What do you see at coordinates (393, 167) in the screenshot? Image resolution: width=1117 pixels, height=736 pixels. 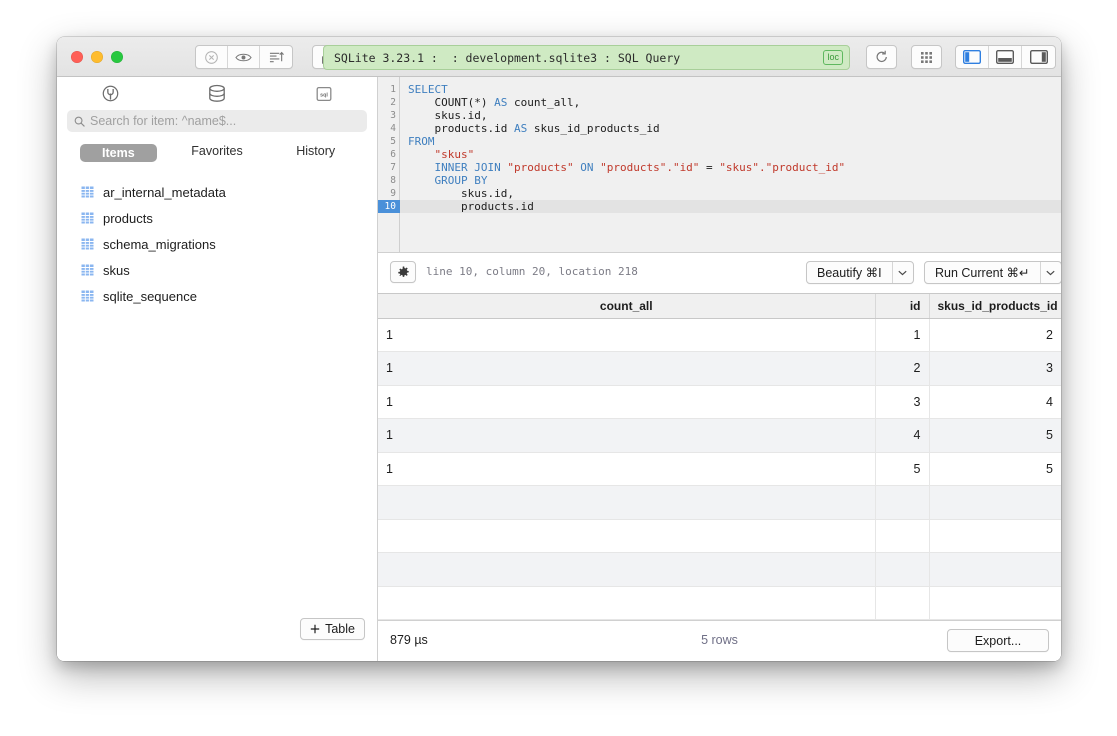 I see `line-number: 7` at bounding box center [393, 167].